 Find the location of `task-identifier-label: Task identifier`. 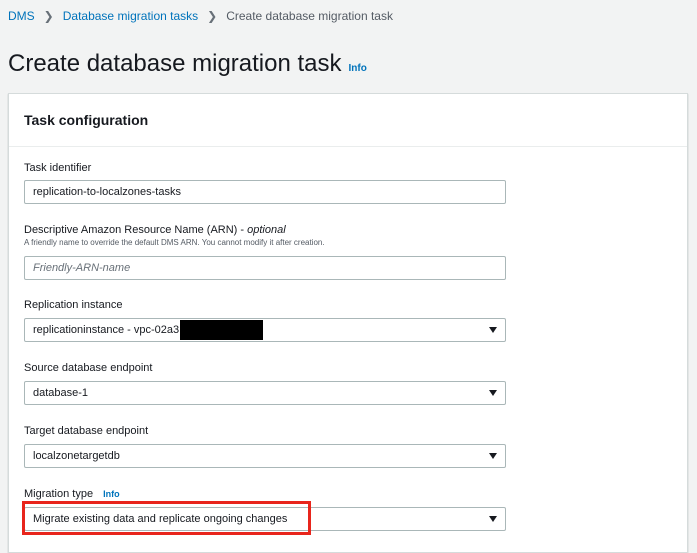

task-identifier-label: Task identifier is located at coordinates (58, 168).